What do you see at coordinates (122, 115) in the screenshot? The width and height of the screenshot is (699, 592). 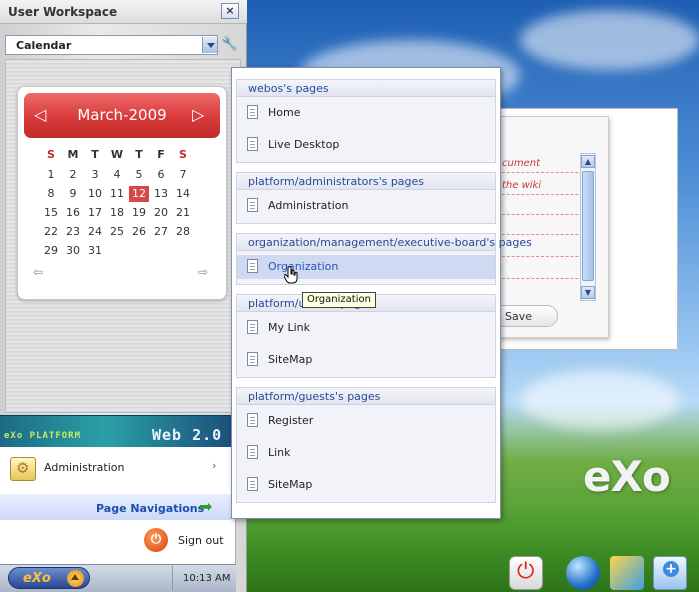 I see `calendar-header: ◁ March-2009 ▷` at bounding box center [122, 115].